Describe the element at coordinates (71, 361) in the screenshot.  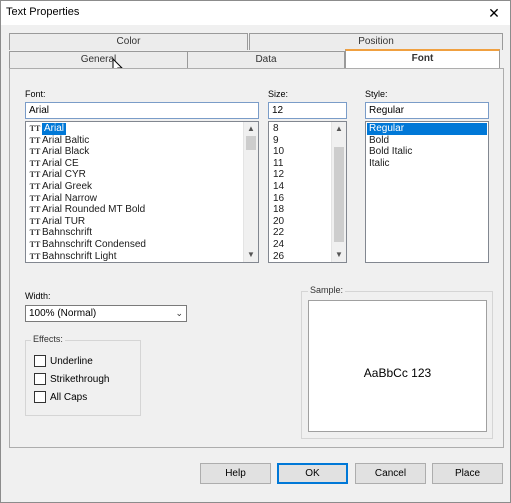
I see `underline-label: Underline` at that location.